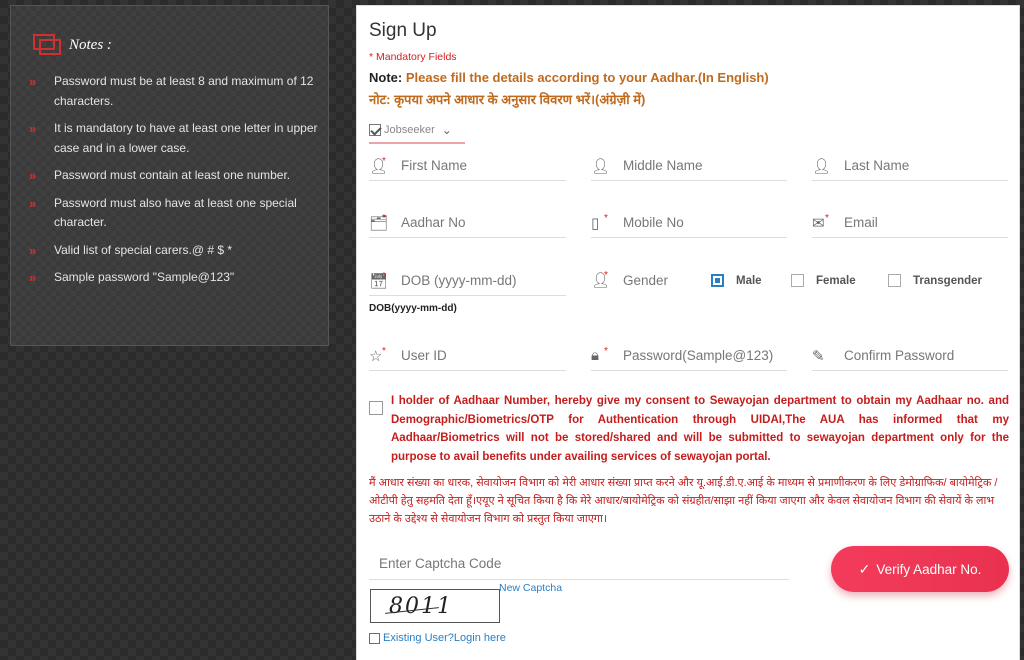 This screenshot has height=660, width=1024. I want to click on captcha-image: 8011, so click(435, 606).